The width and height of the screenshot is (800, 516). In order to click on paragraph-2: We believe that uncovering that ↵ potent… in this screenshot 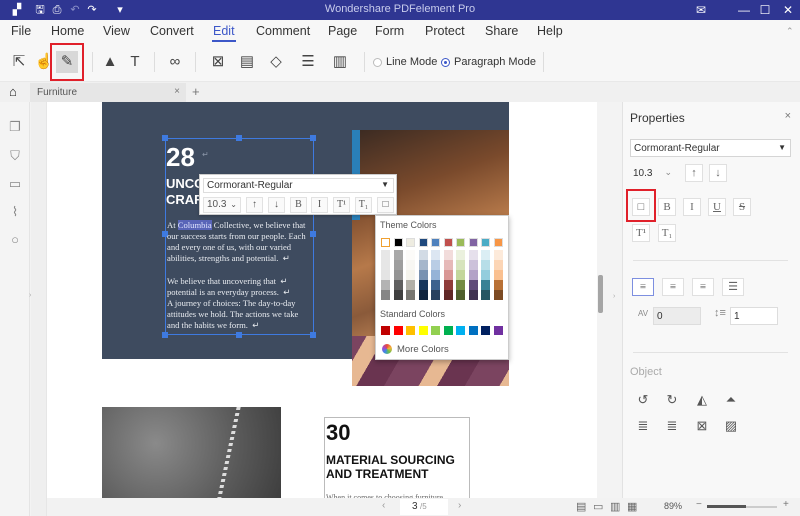, I will do `click(232, 303)`.